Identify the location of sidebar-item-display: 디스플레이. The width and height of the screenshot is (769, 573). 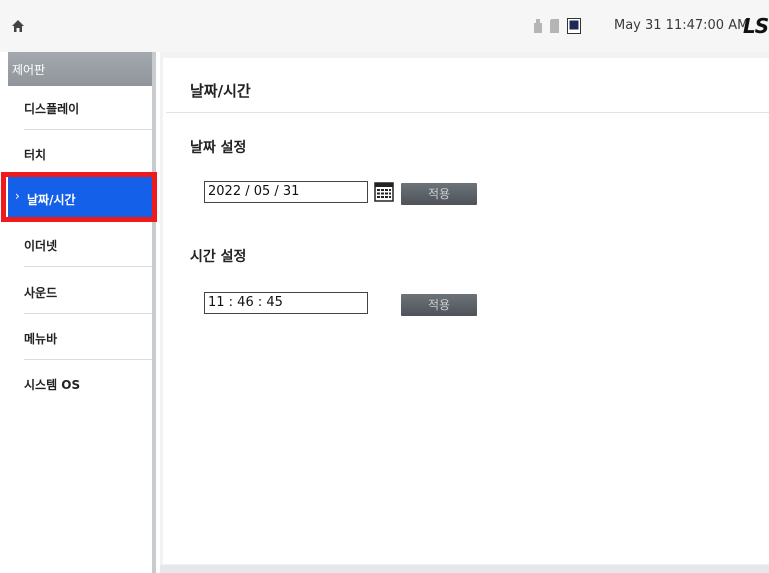
(80, 108).